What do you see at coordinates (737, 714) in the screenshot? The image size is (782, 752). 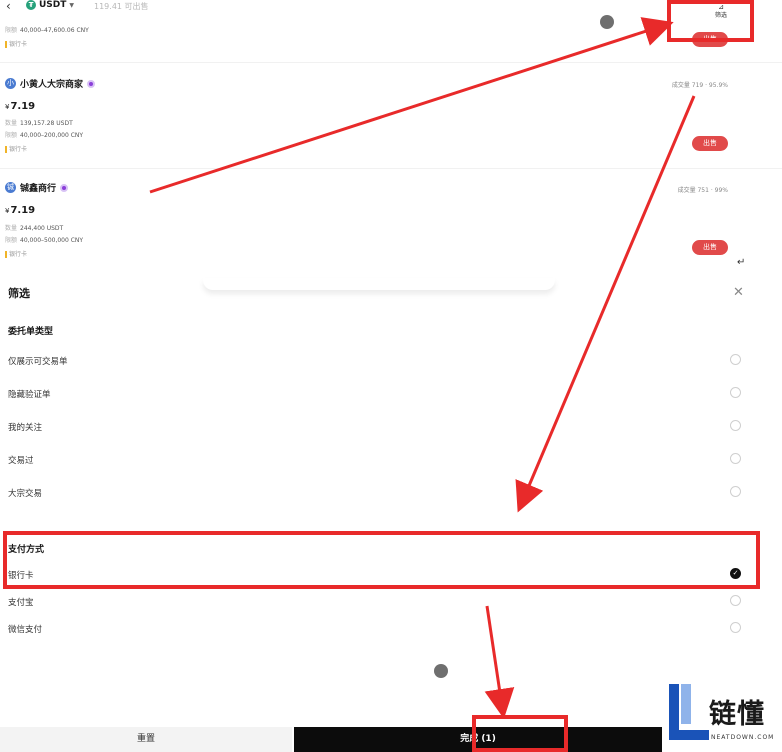 I see `watermark-text: 链懂` at bounding box center [737, 714].